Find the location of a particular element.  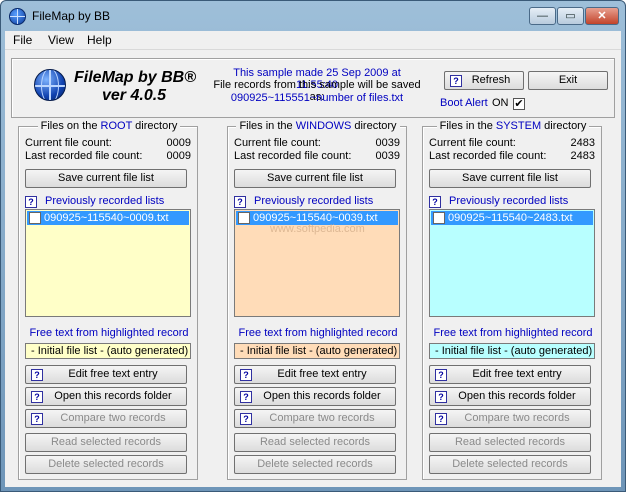

panel-title: Files in the WINDOWS directory is located at coordinates (318, 126).